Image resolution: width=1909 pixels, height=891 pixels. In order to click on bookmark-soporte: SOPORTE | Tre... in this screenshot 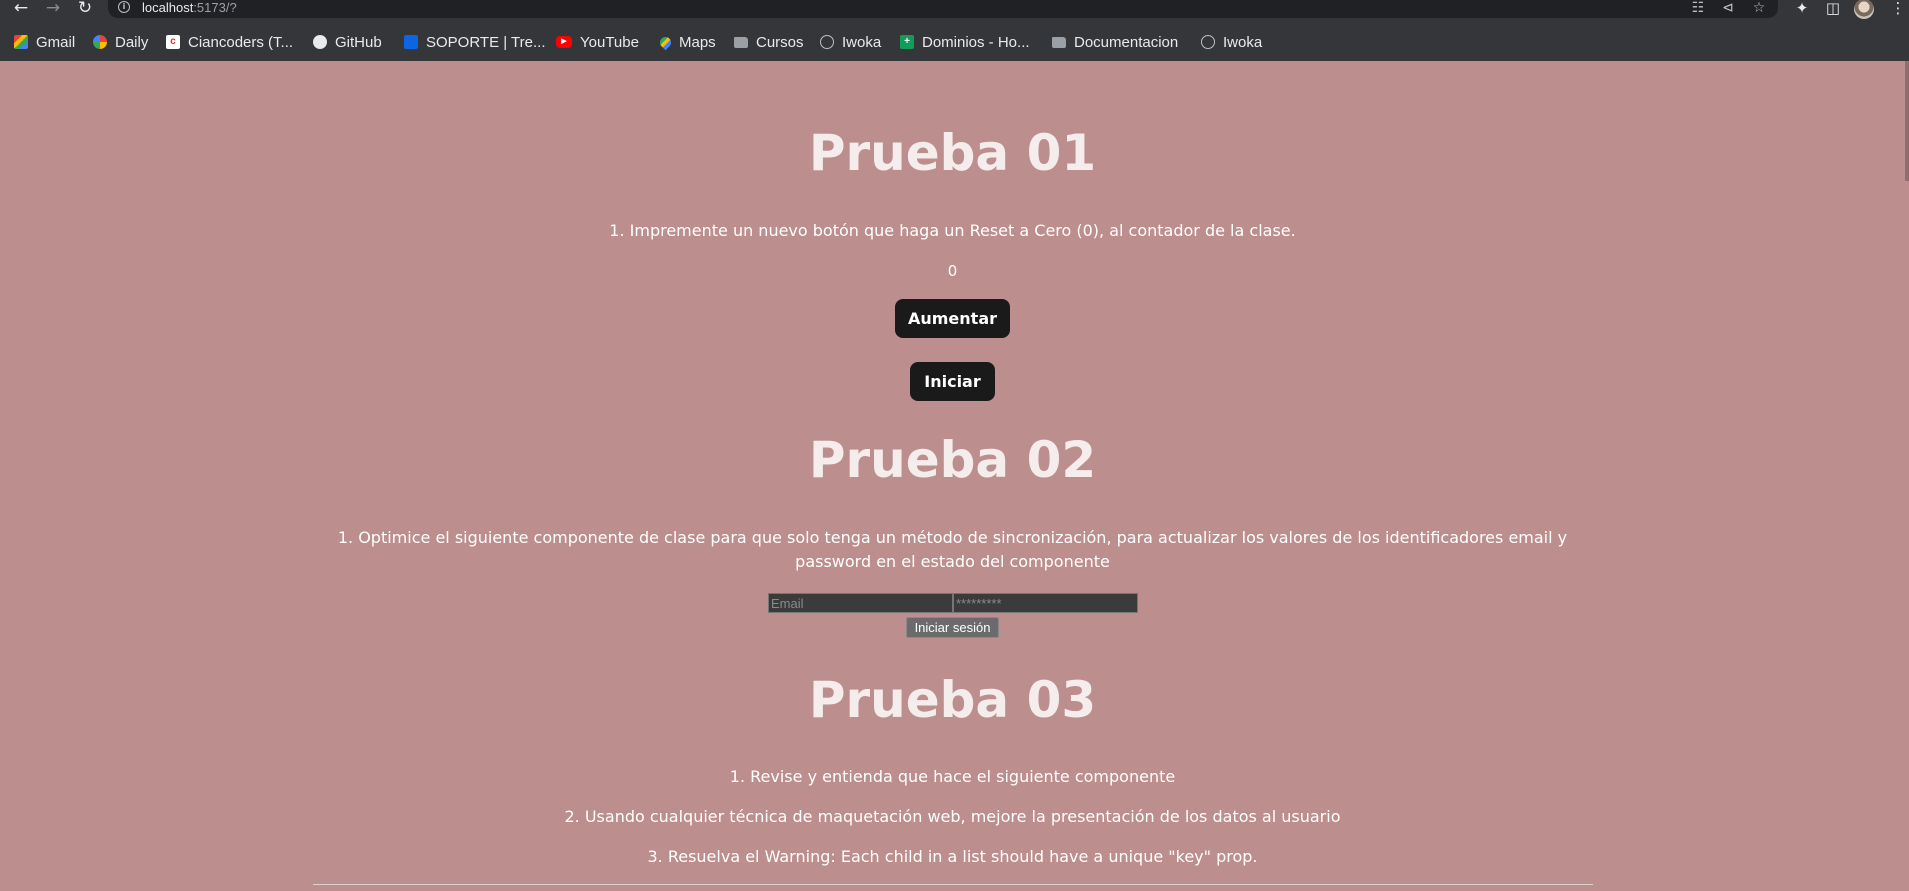, I will do `click(474, 42)`.